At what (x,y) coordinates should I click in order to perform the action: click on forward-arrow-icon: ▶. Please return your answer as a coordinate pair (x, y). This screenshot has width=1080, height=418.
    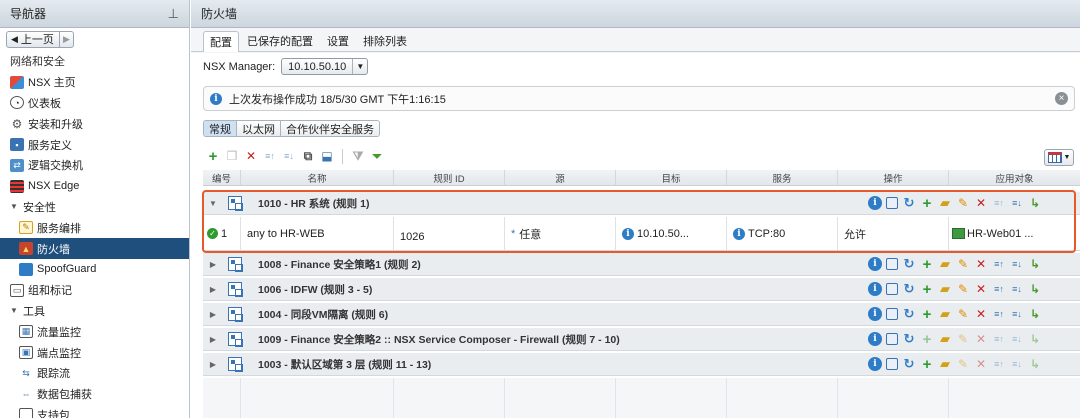
    Looking at the image, I should click on (65, 39).